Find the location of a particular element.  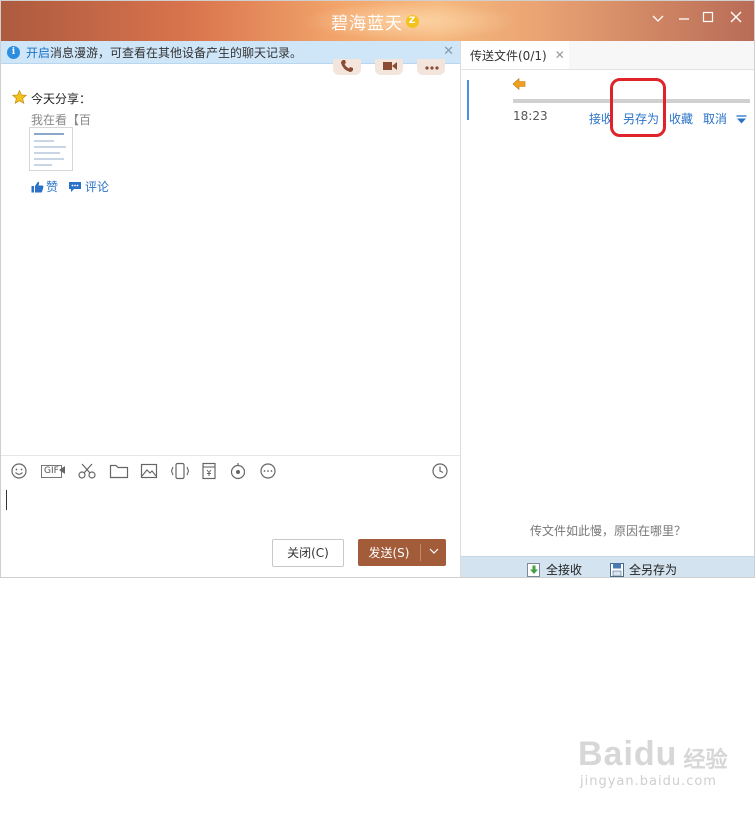

red-packet-button is located at coordinates (210, 472).